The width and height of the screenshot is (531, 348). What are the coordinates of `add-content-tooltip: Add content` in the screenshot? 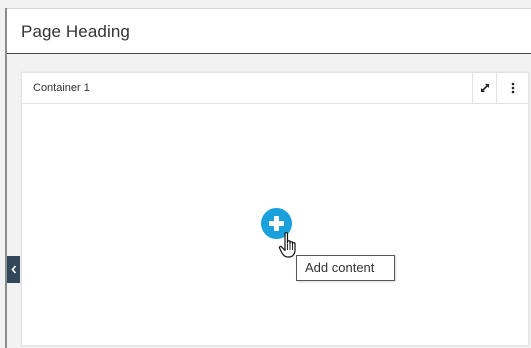 It's located at (345, 268).